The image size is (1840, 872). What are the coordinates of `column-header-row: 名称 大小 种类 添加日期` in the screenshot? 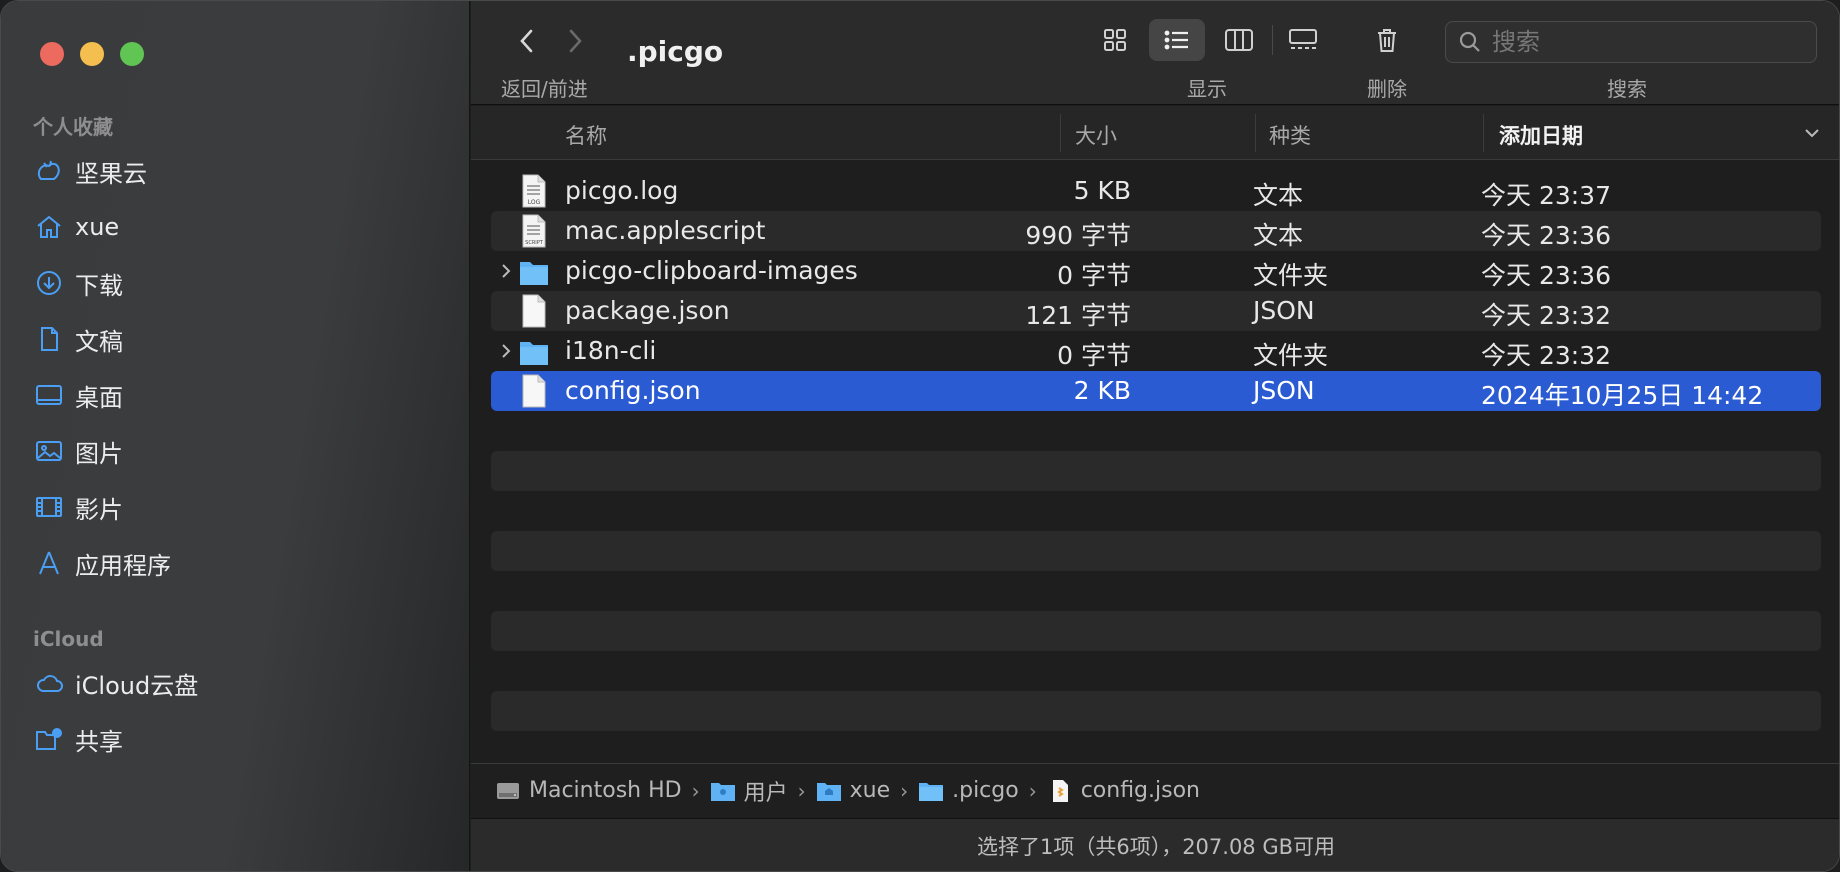 It's located at (1155, 133).